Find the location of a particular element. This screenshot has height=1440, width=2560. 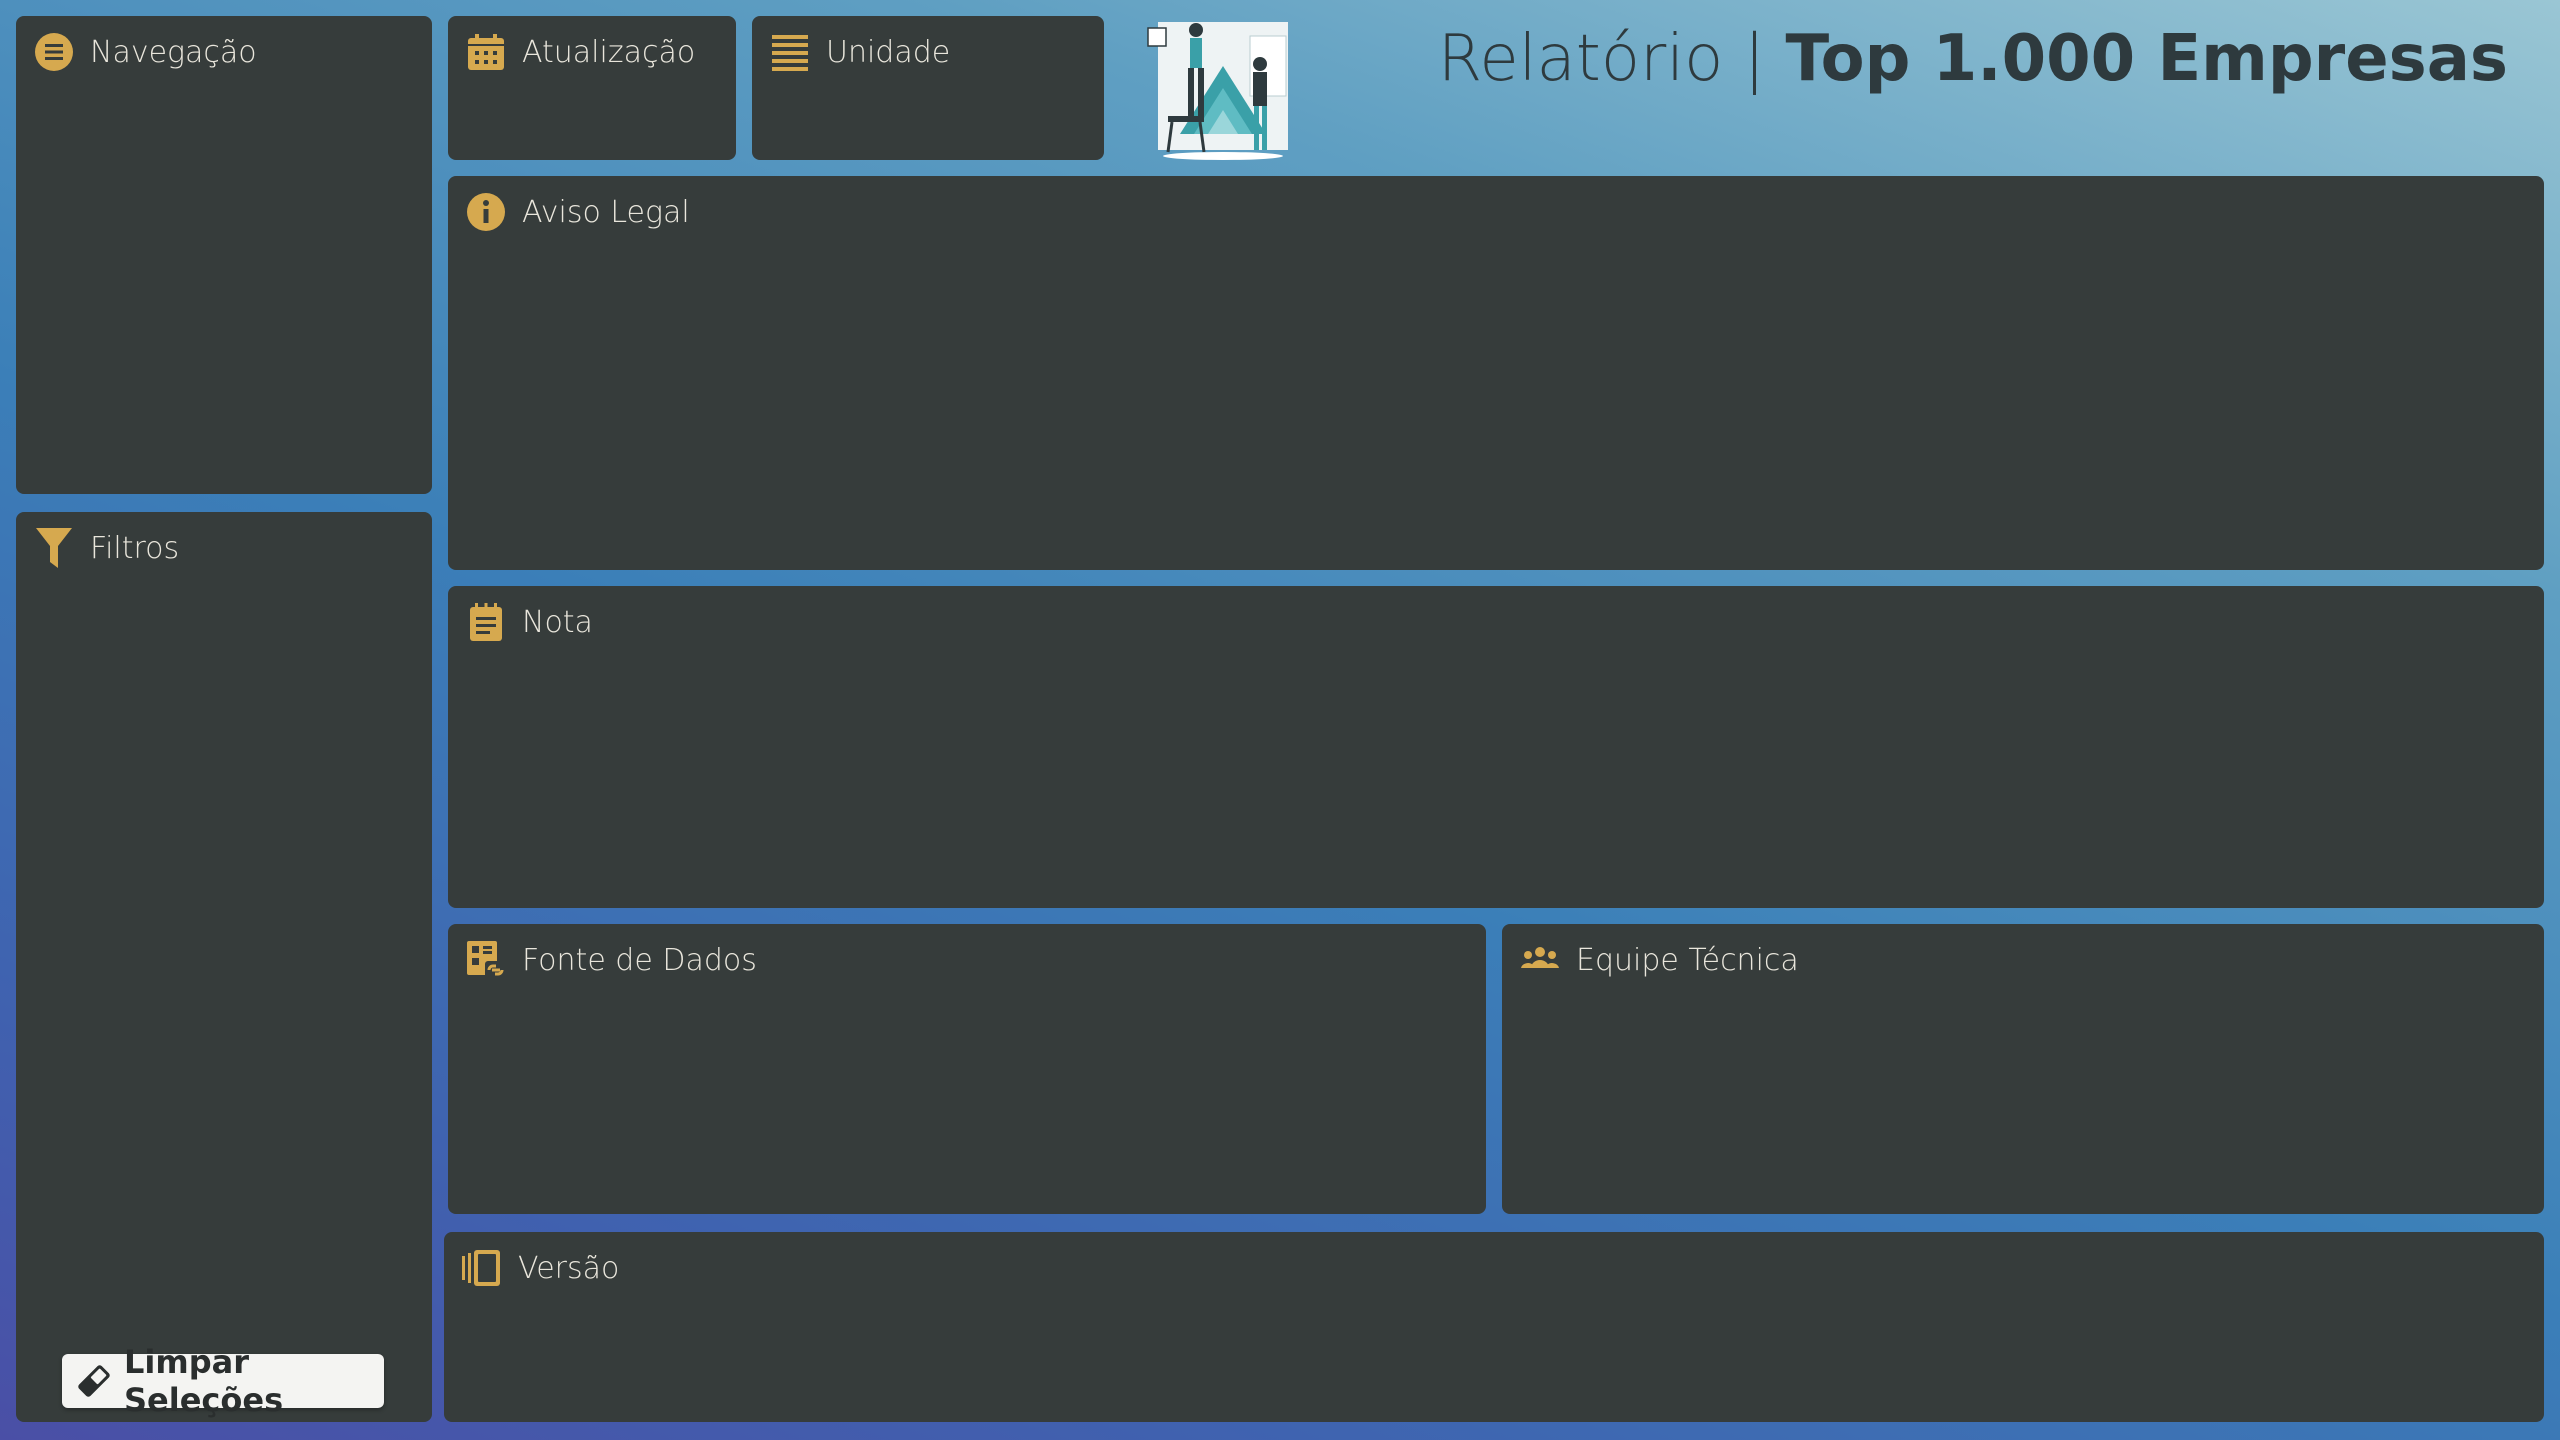

list-icon is located at coordinates (790, 52).